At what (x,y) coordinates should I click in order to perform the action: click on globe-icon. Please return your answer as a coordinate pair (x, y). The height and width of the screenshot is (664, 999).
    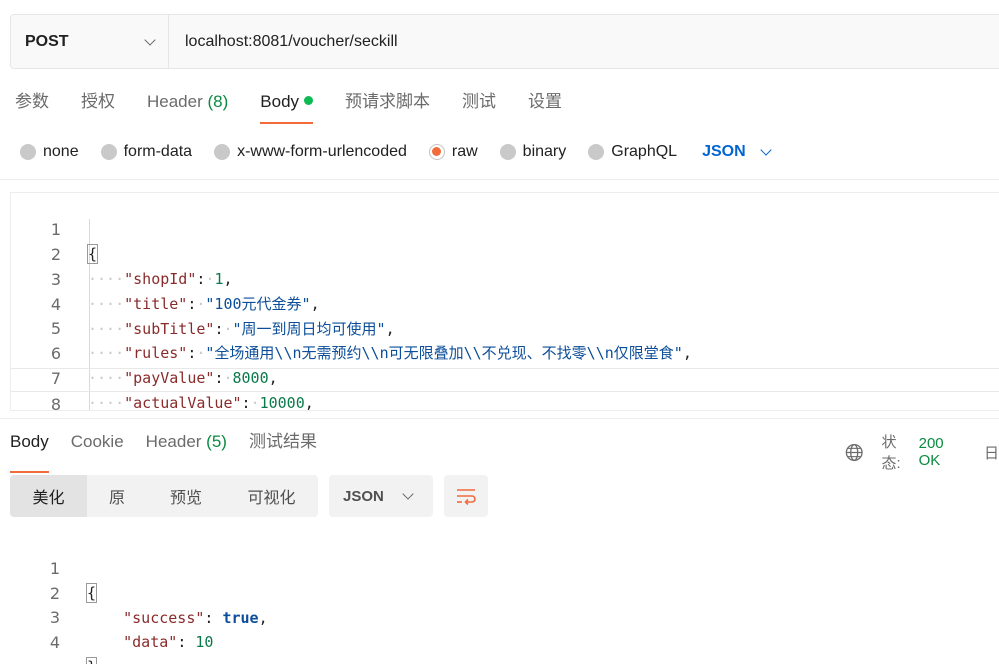
    Looking at the image, I should click on (854, 452).